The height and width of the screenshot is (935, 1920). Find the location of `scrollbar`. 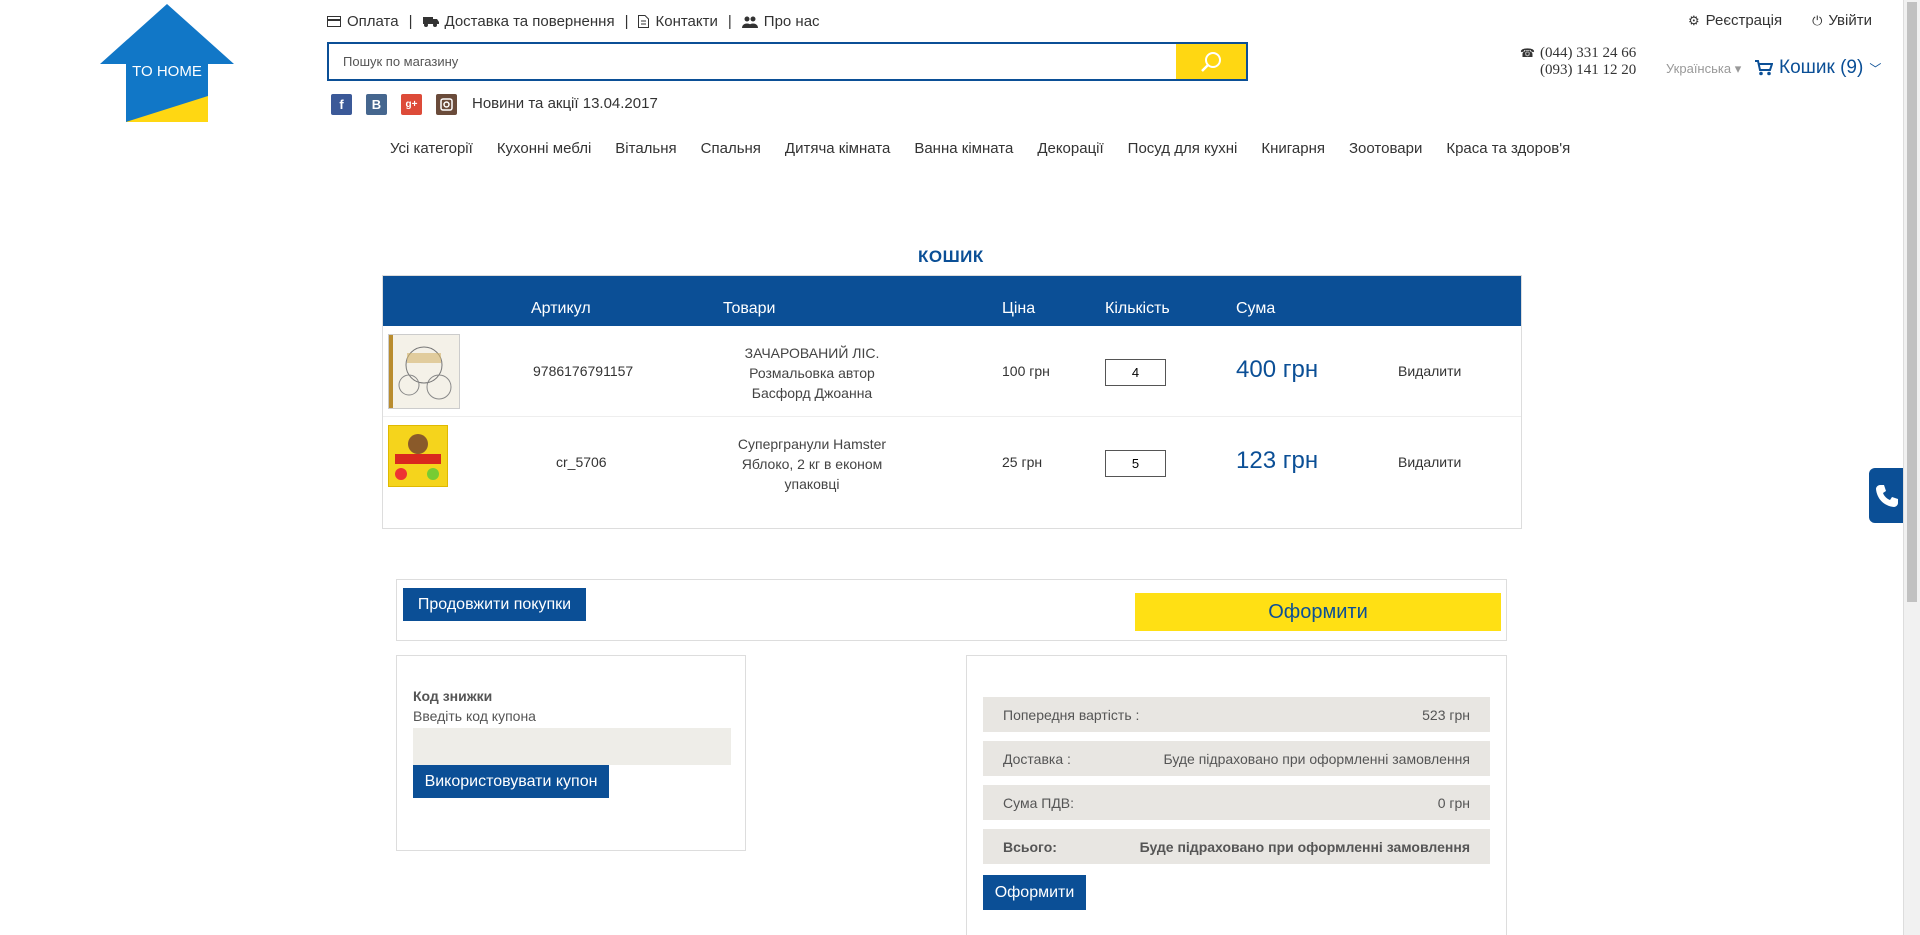

scrollbar is located at coordinates (1911, 467).